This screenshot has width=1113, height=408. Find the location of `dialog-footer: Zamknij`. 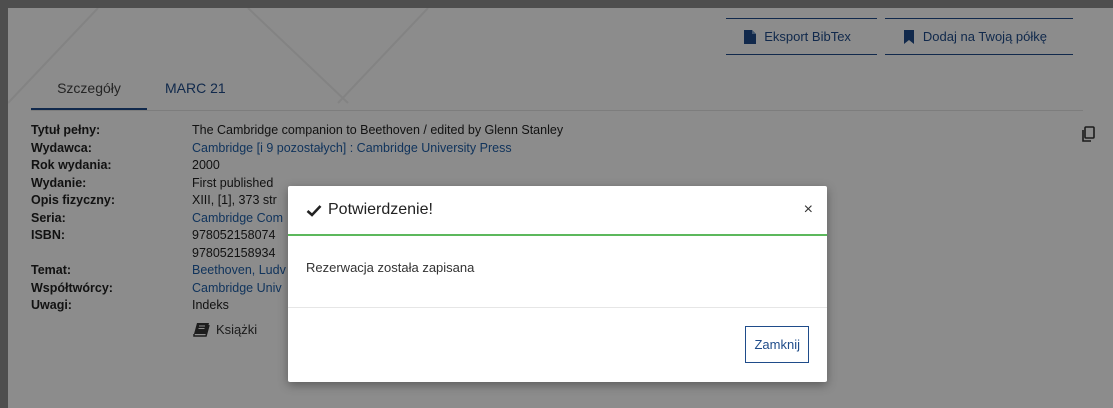

dialog-footer: Zamknij is located at coordinates (557, 344).